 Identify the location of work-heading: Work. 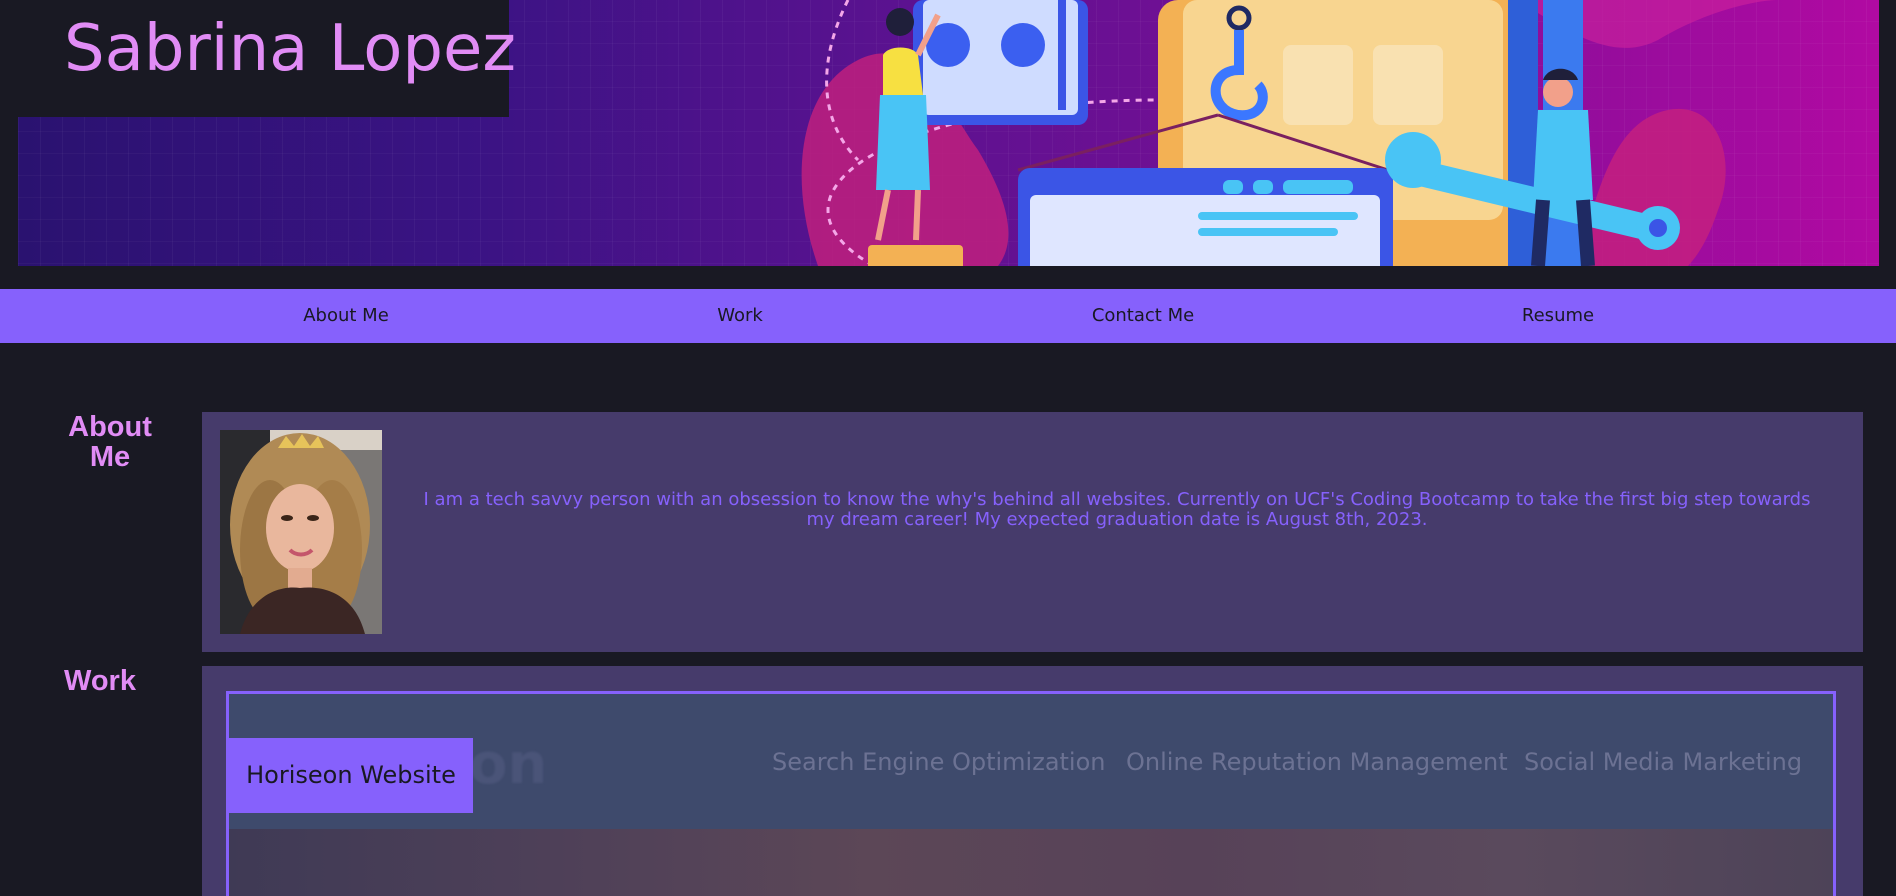
(100, 681).